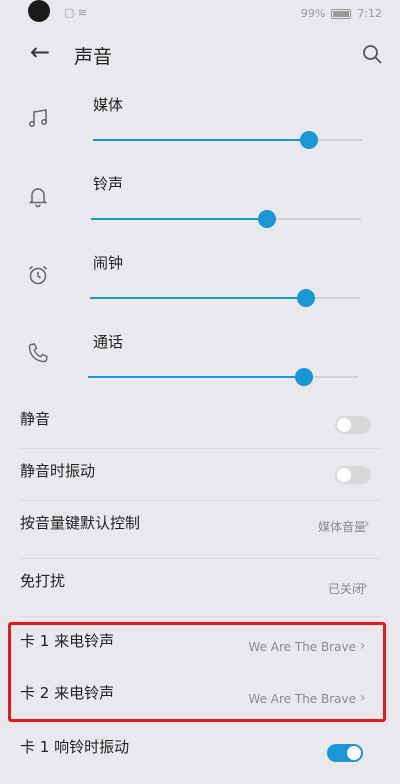 Image resolution: width=400 pixels, height=784 pixels. What do you see at coordinates (200, 532) in the screenshot?
I see `volume-key-row: 按音量键默认控制 媒体音量 ›` at bounding box center [200, 532].